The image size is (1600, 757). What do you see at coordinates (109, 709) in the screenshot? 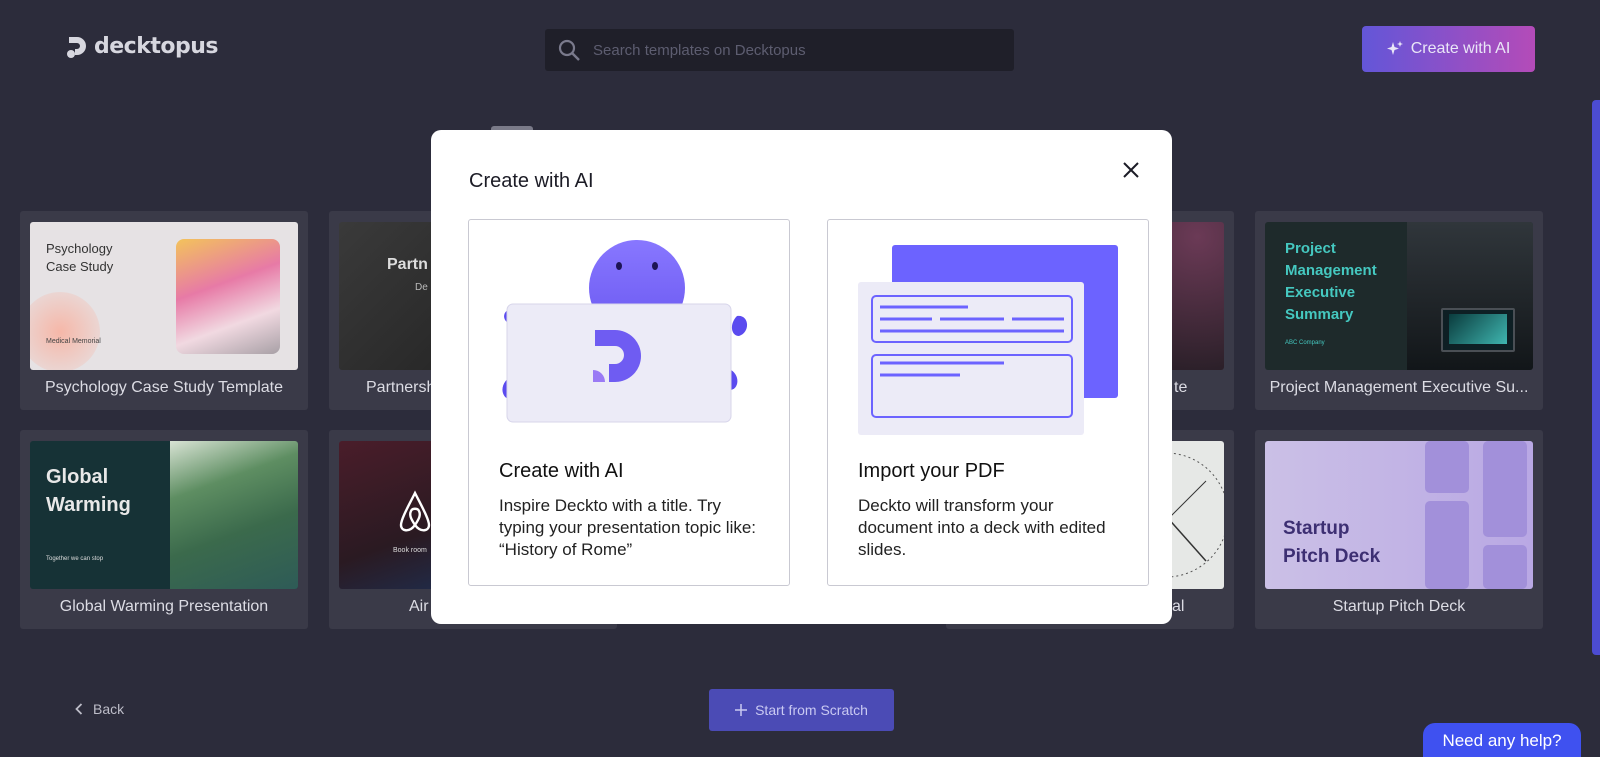
I see `back-label: Back` at bounding box center [109, 709].